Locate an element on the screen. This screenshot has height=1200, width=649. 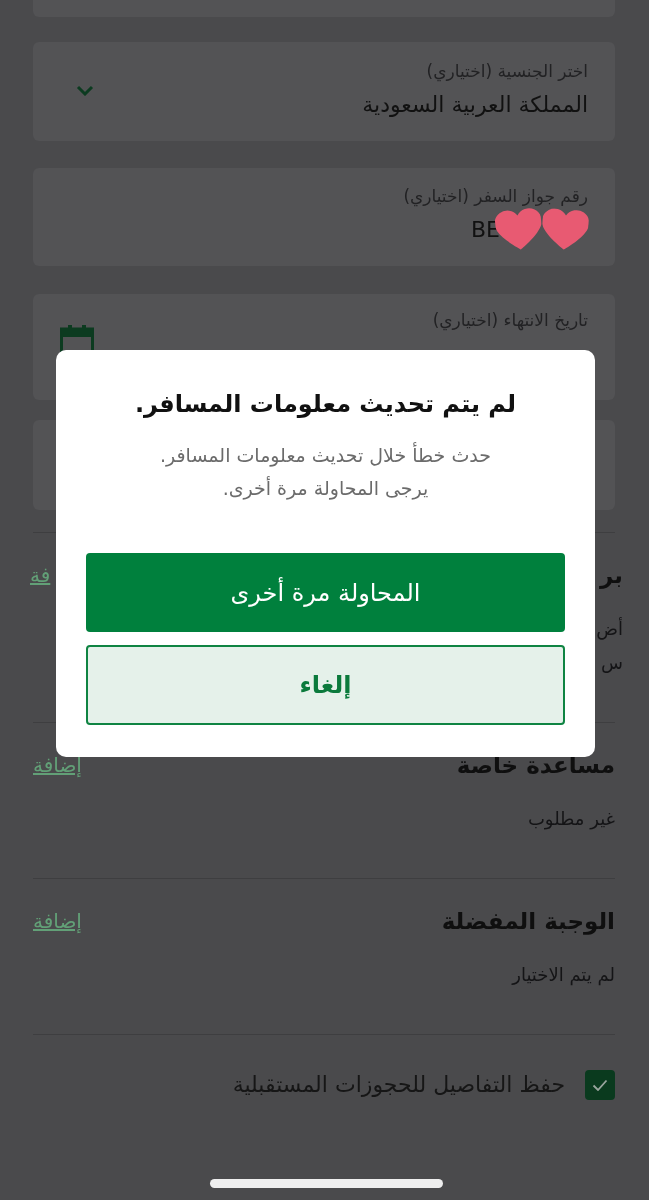
add-link: إضافة is located at coordinates (57, 921).